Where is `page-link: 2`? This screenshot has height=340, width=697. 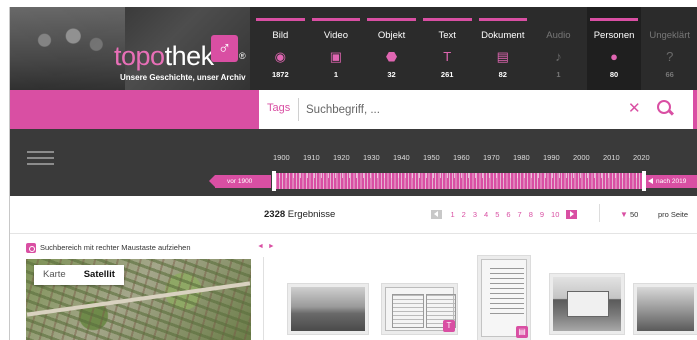
page-link: 2 is located at coordinates (464, 214).